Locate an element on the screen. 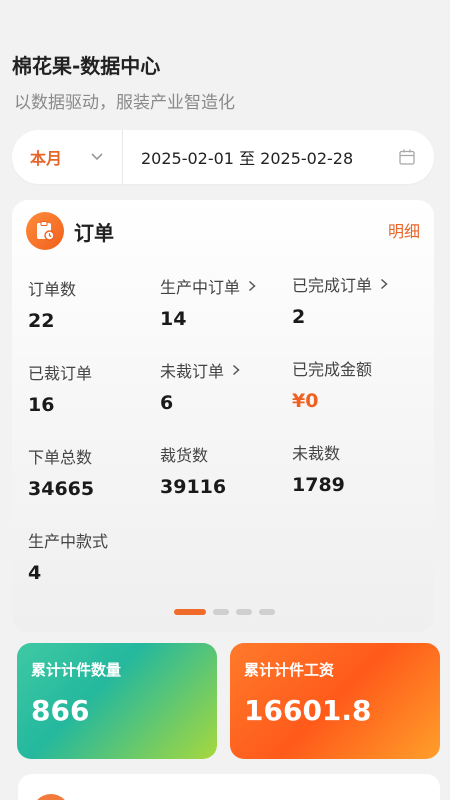 This screenshot has height=800, width=450. metric-value: 16601.8 is located at coordinates (308, 710).